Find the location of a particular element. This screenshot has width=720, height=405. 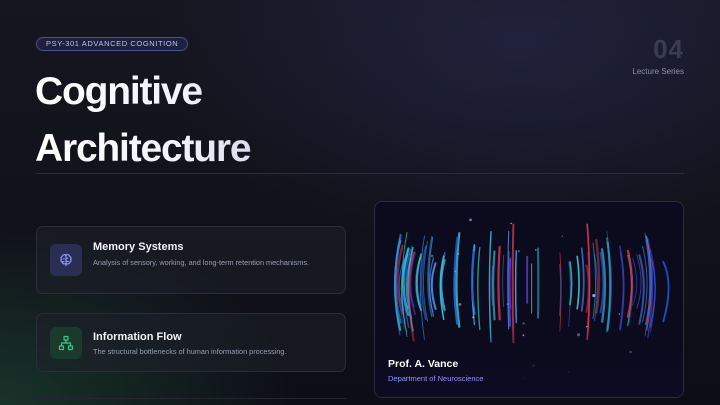

presenter-name: Prof. A. Vance is located at coordinates (423, 364).